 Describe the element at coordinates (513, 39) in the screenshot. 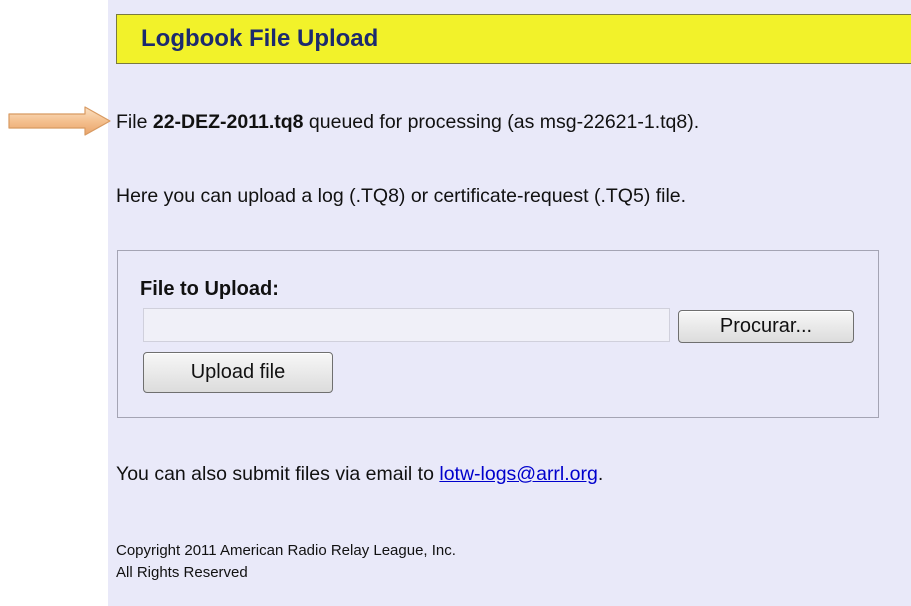

I see `page-header: Logbook File Upload` at that location.